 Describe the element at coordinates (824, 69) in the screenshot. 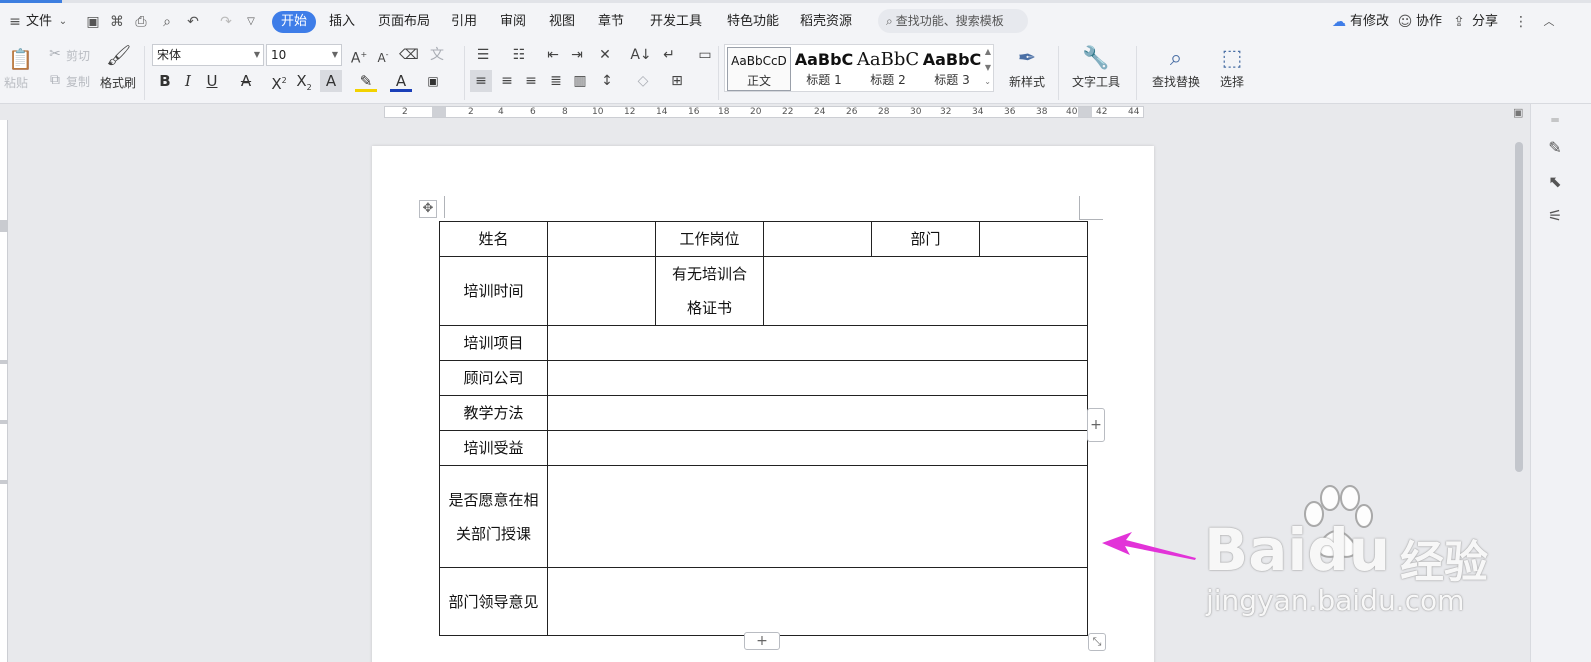

I see `style-heading-1: AaBbC 标题 1` at that location.